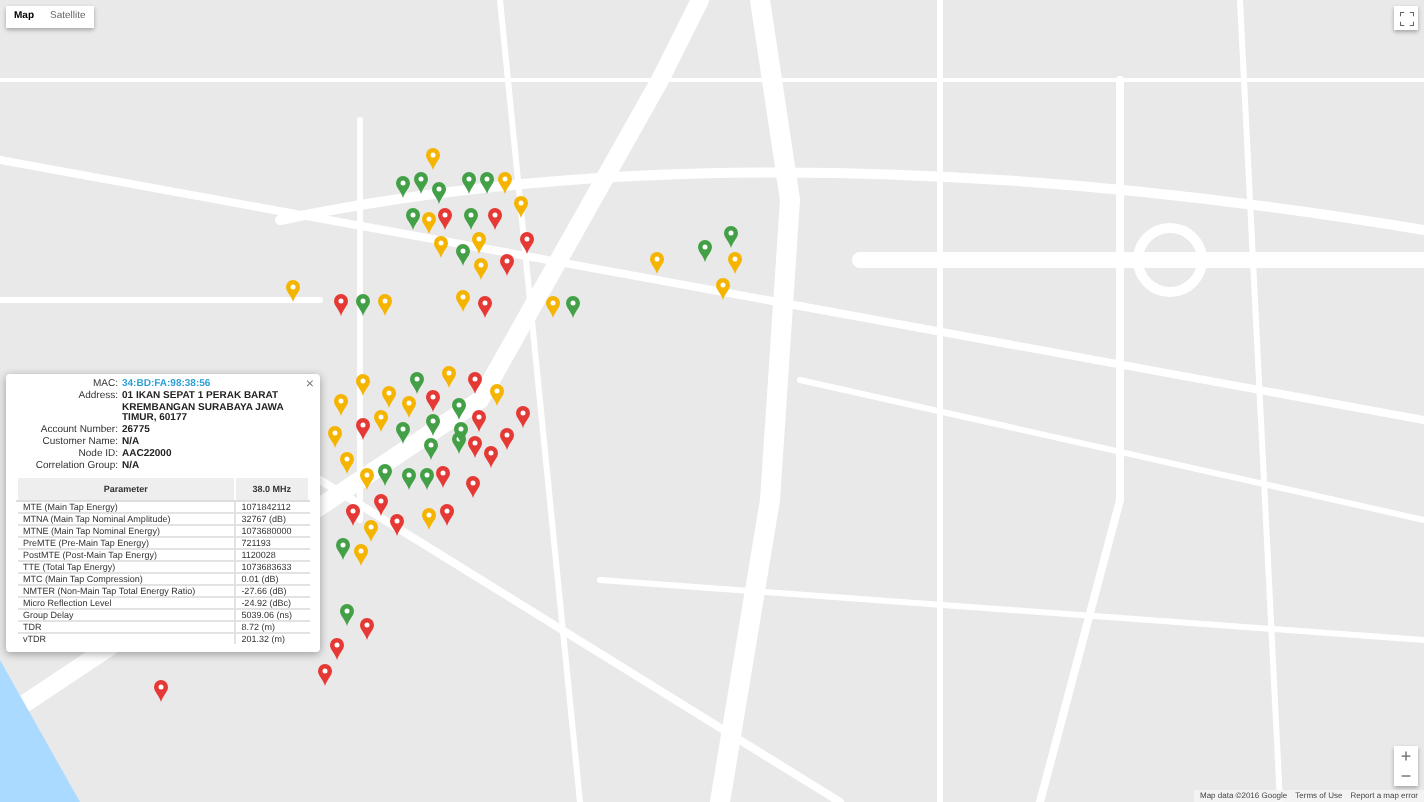 The height and width of the screenshot is (802, 1424). Describe the element at coordinates (1406, 756) in the screenshot. I see `zoom-in-button: +` at that location.